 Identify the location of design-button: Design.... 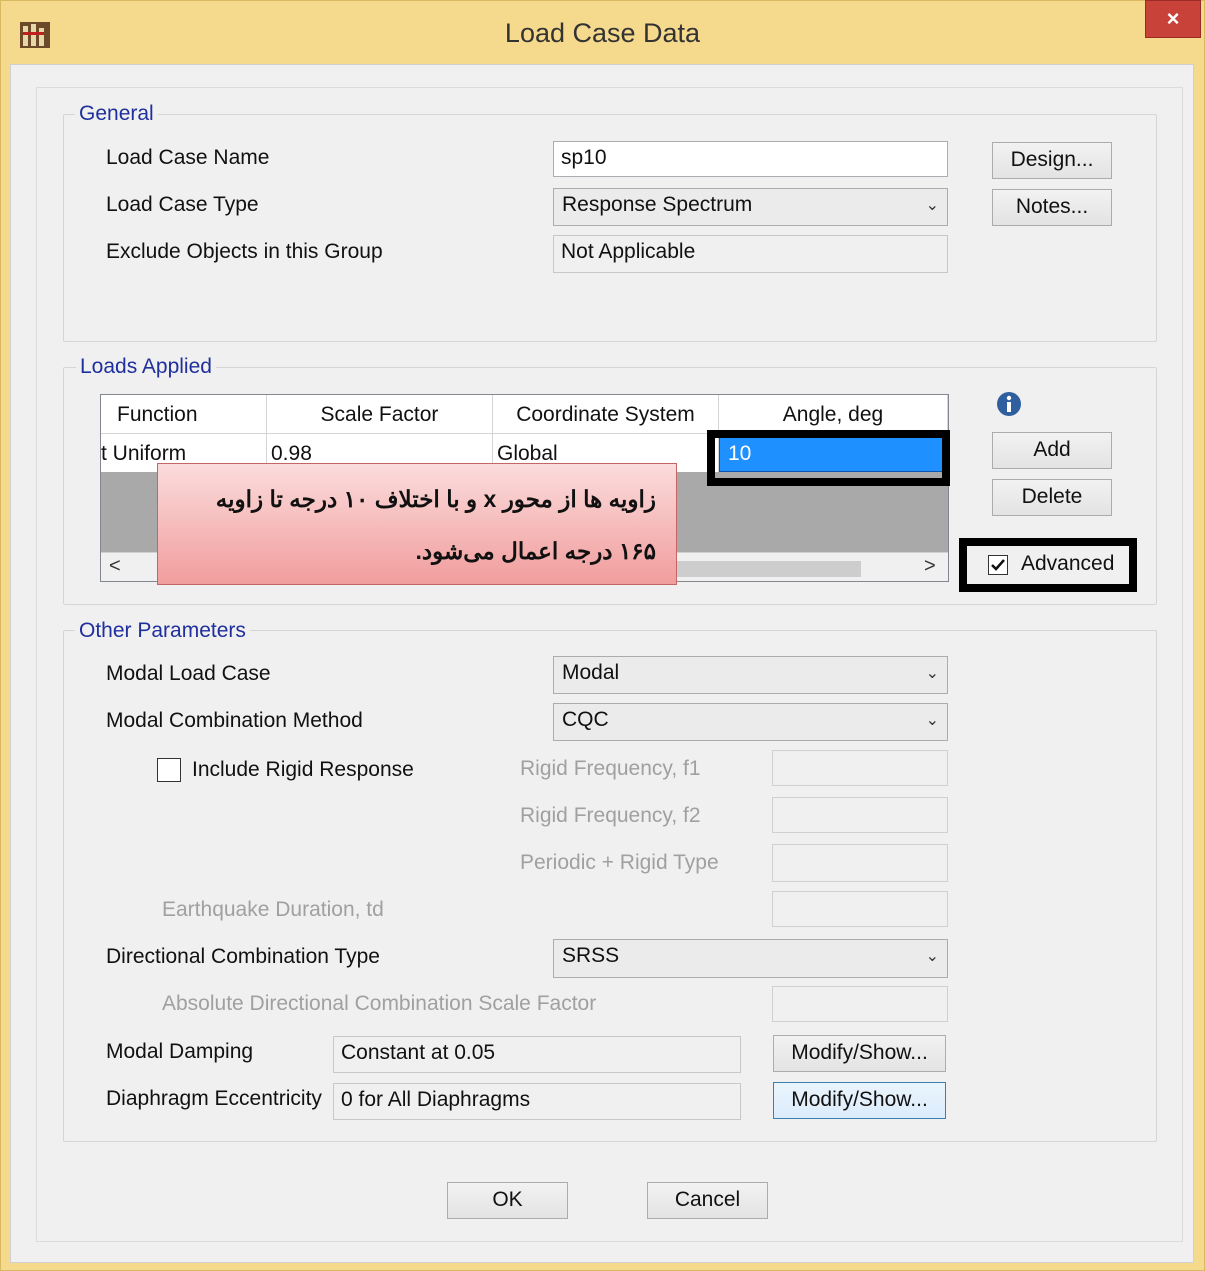
(1052, 160).